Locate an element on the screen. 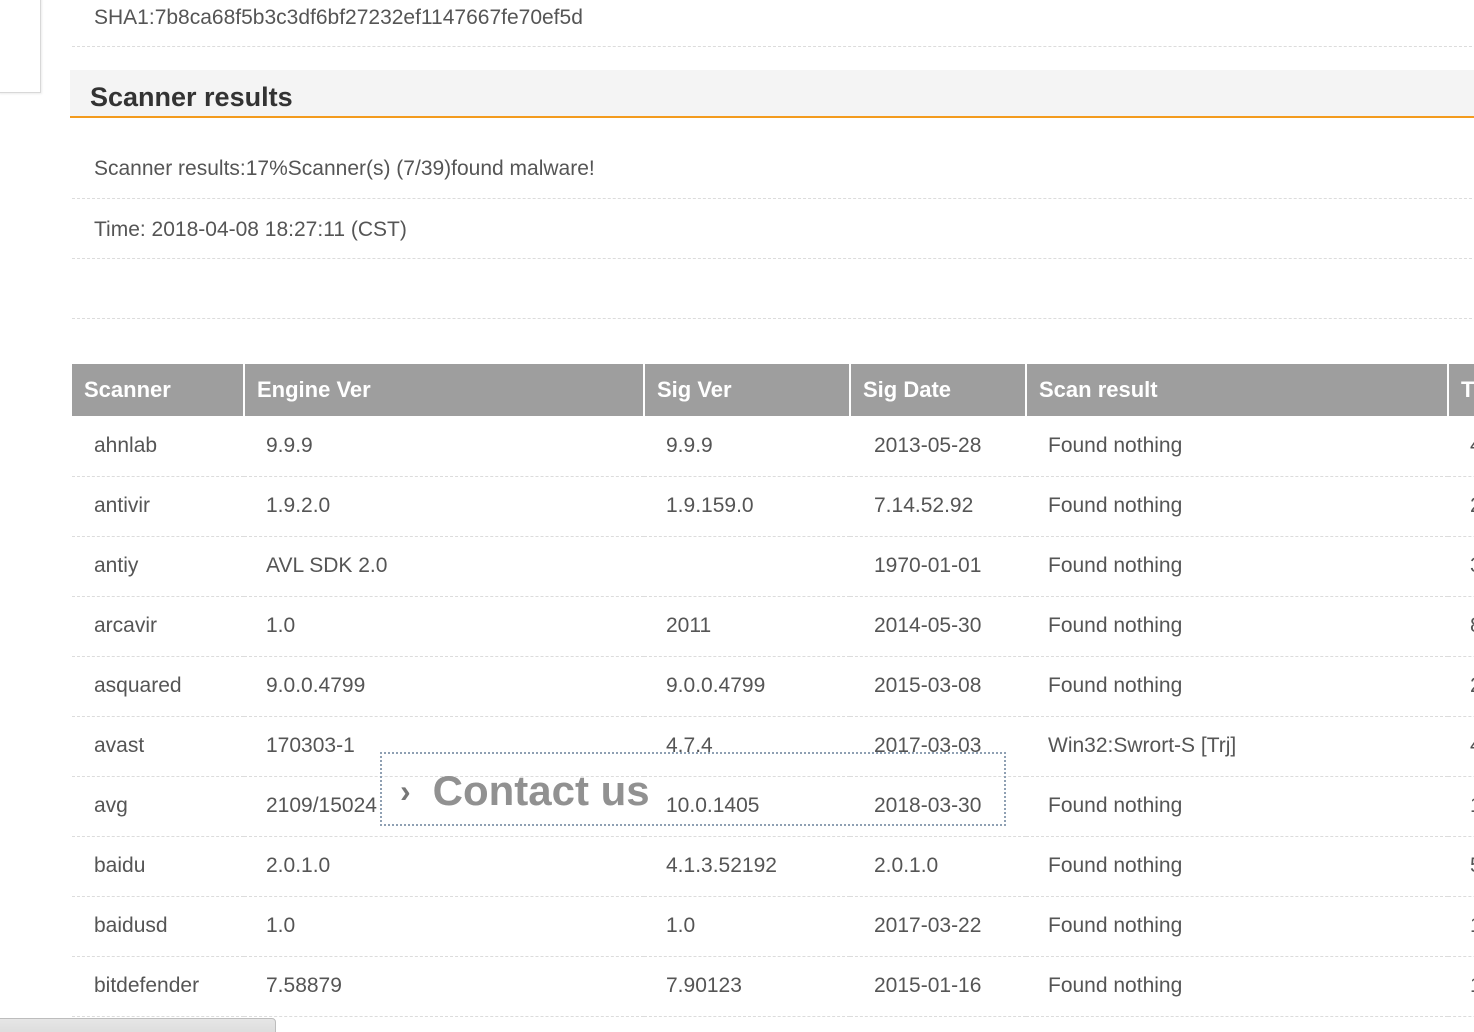  cell-scan-result: Win32:Swrort-S [Trj] is located at coordinates (1237, 746).